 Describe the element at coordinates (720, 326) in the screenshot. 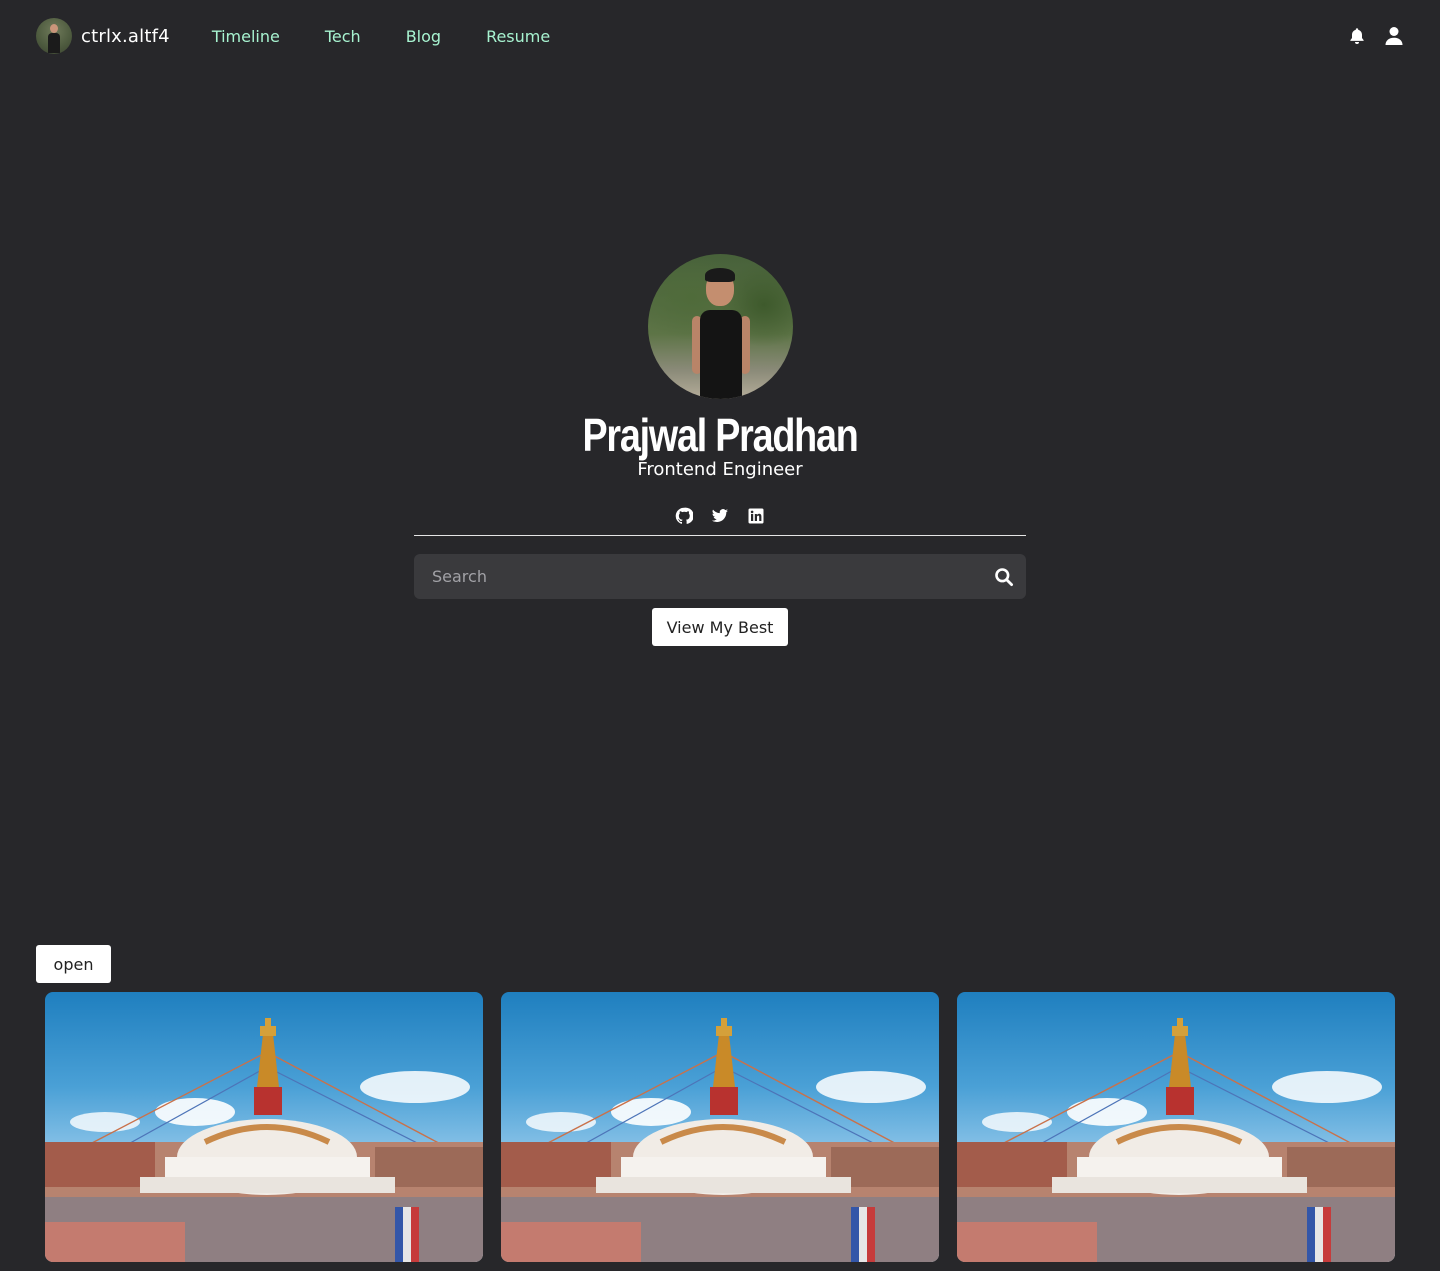

I see `profile-photo` at that location.